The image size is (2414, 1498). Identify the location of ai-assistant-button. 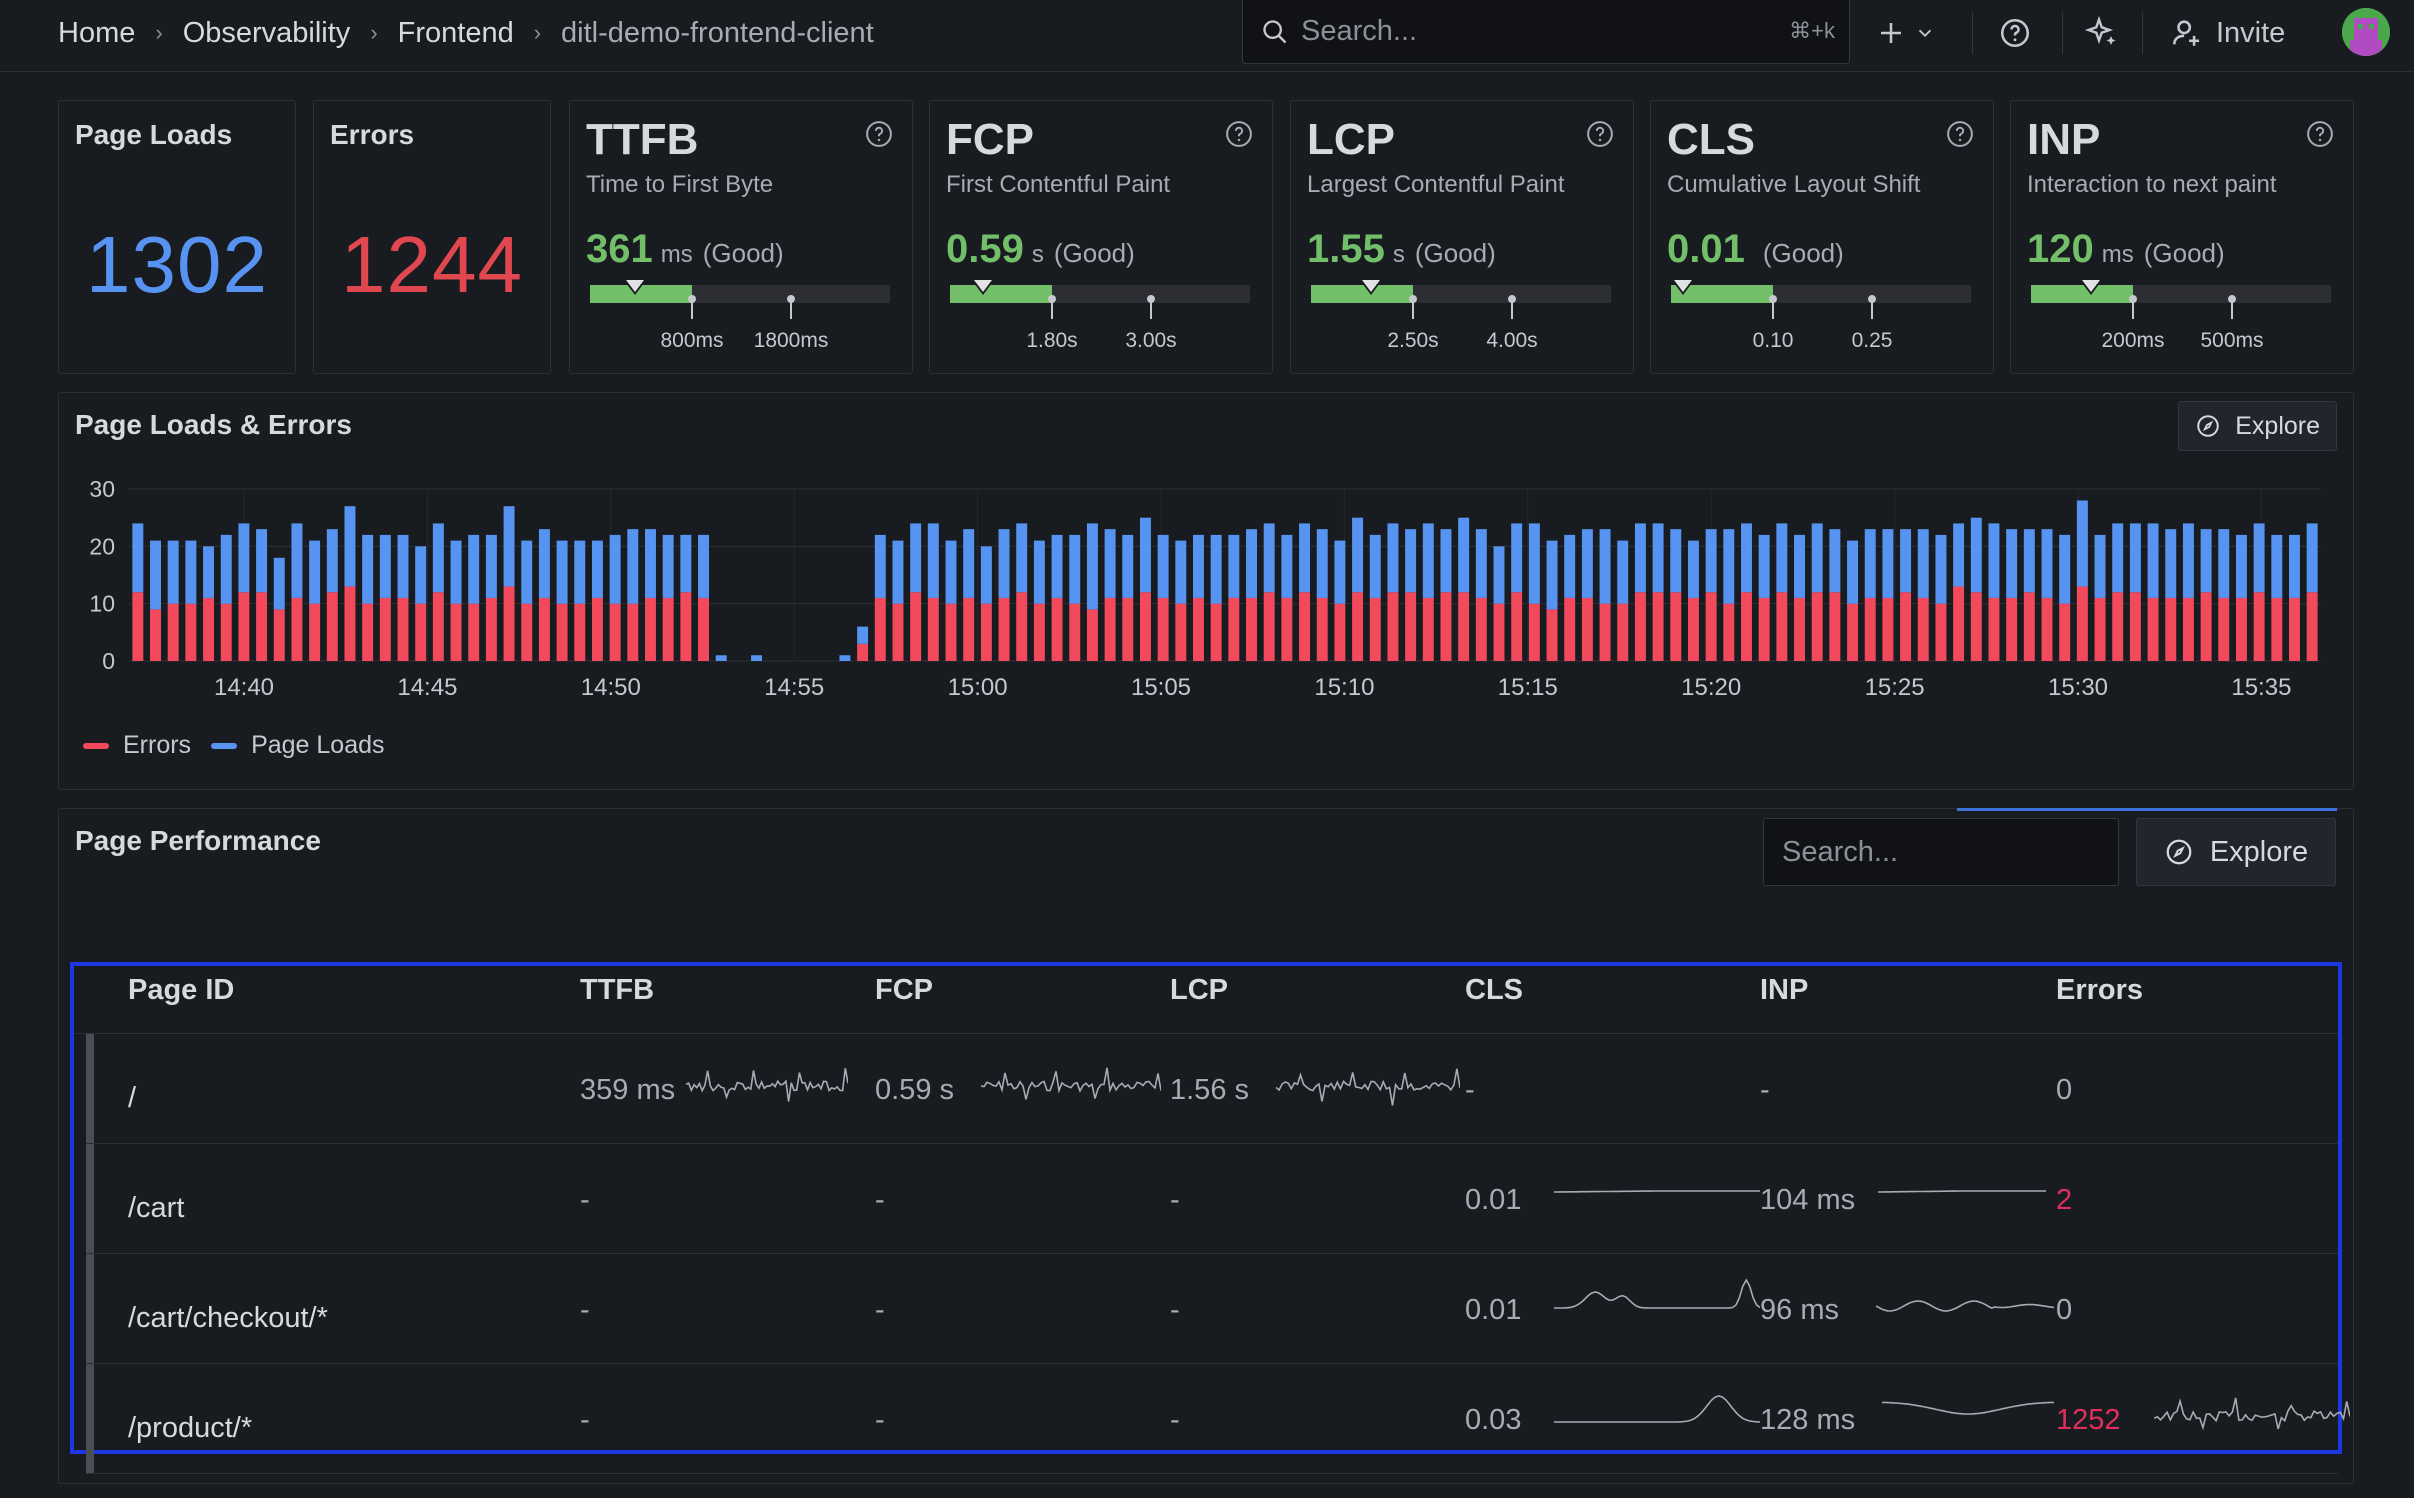
(2102, 33).